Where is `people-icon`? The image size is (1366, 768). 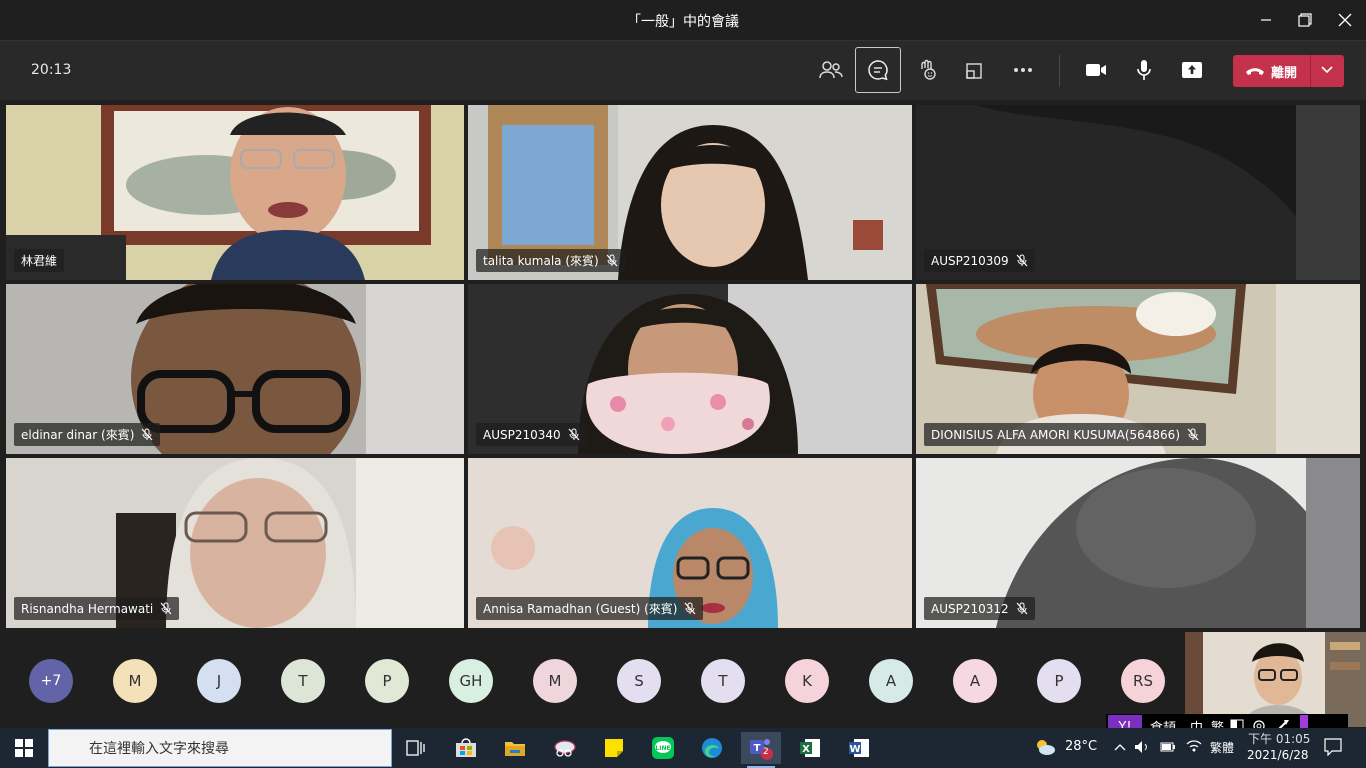
people-icon is located at coordinates (831, 70).